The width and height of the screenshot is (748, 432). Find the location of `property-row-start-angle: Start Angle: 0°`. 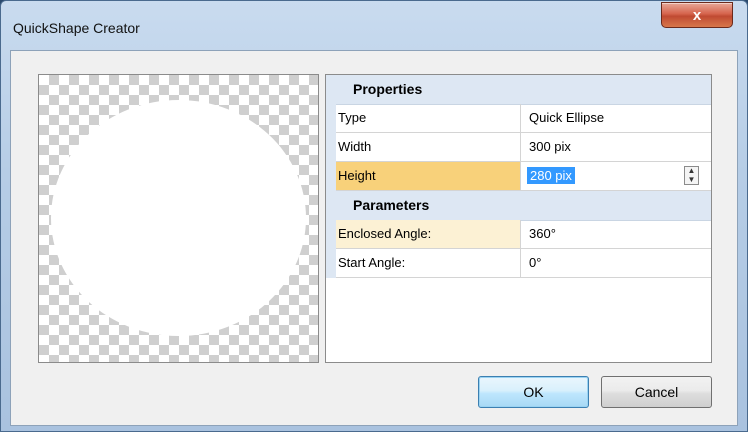

property-row-start-angle: Start Angle: 0° is located at coordinates (518, 263).